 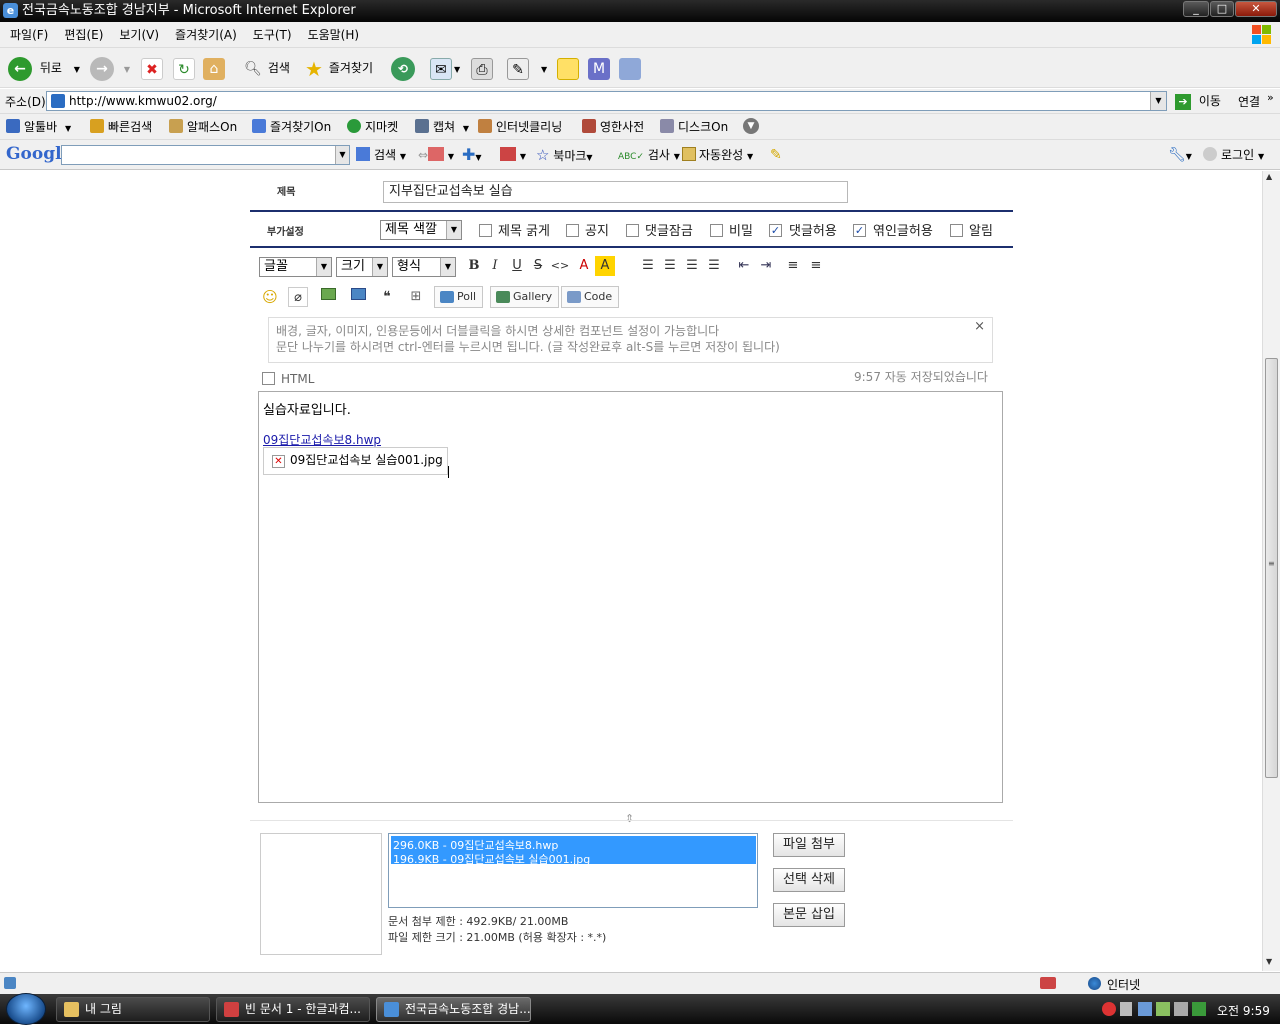 I want to click on mail-button: ✉ ▼, so click(x=445, y=68).